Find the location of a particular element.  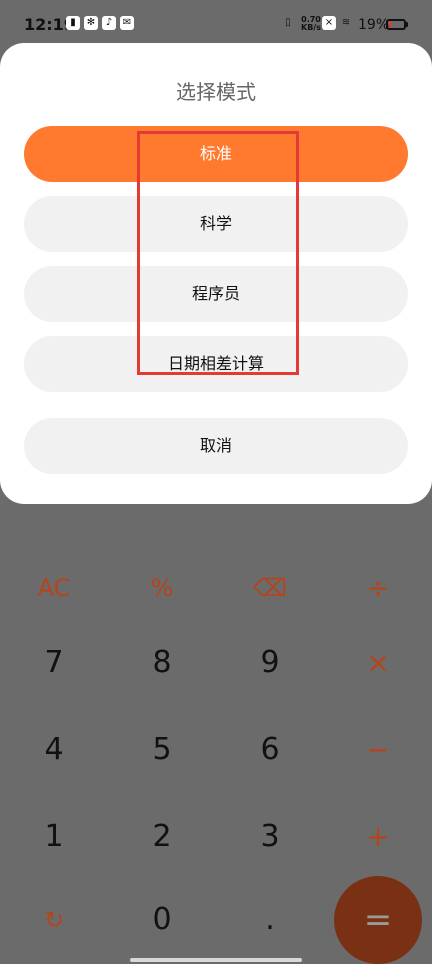

mode-date-diff-button: 日期相差计算 is located at coordinates (216, 364).